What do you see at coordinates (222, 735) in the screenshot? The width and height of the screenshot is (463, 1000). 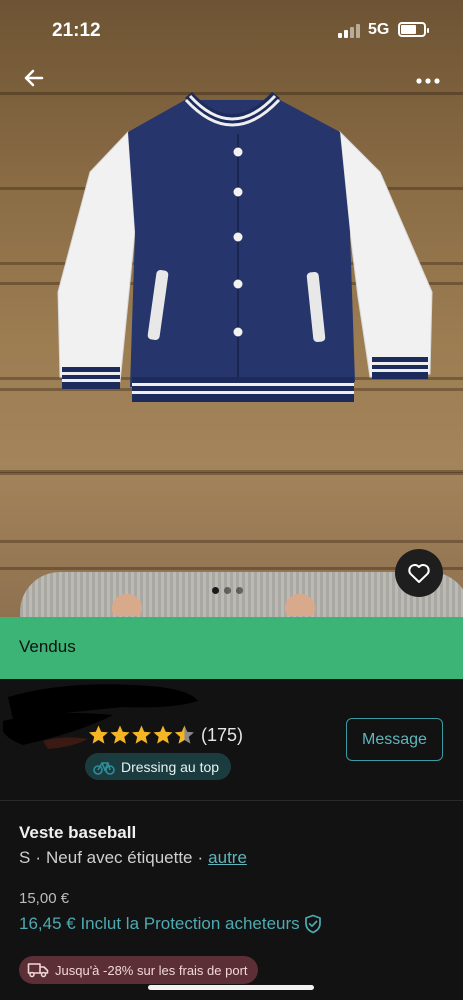 I see `rating-count: (175)` at bounding box center [222, 735].